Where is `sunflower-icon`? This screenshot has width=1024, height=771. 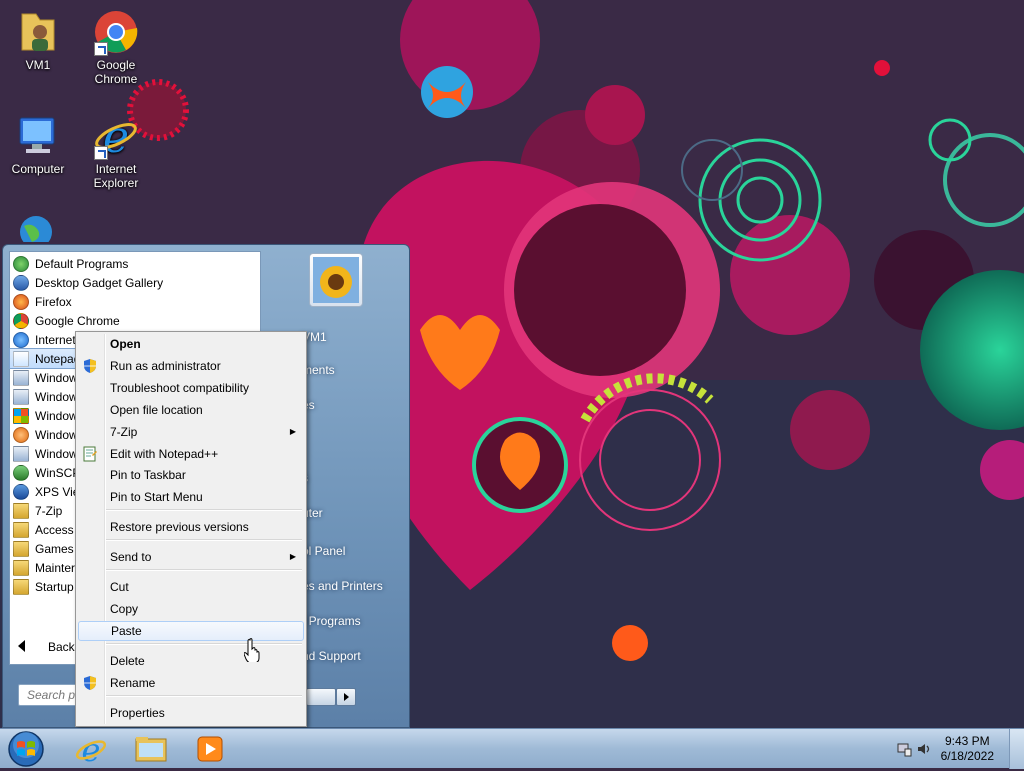 sunflower-icon is located at coordinates (336, 280).